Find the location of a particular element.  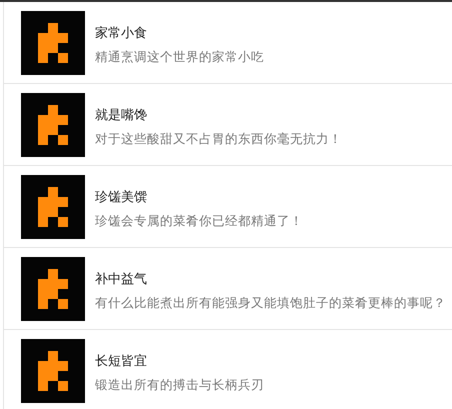

achievement-title: 珍馐美馔 is located at coordinates (121, 197).